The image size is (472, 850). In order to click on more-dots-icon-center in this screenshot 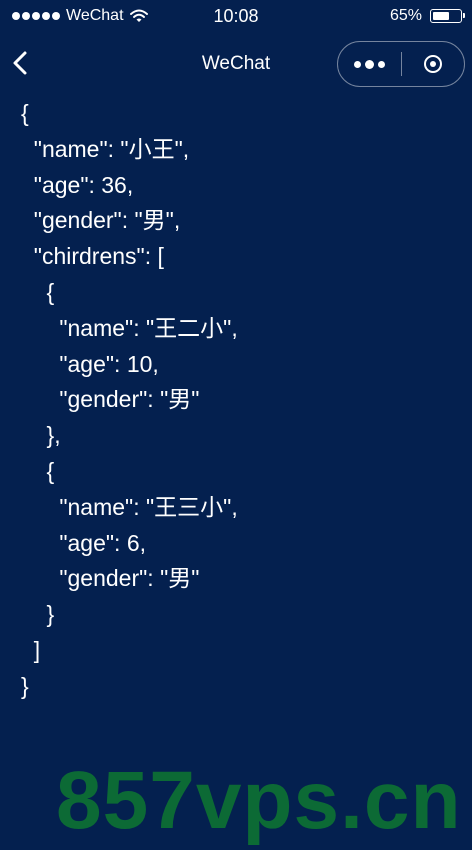, I will do `click(369, 64)`.